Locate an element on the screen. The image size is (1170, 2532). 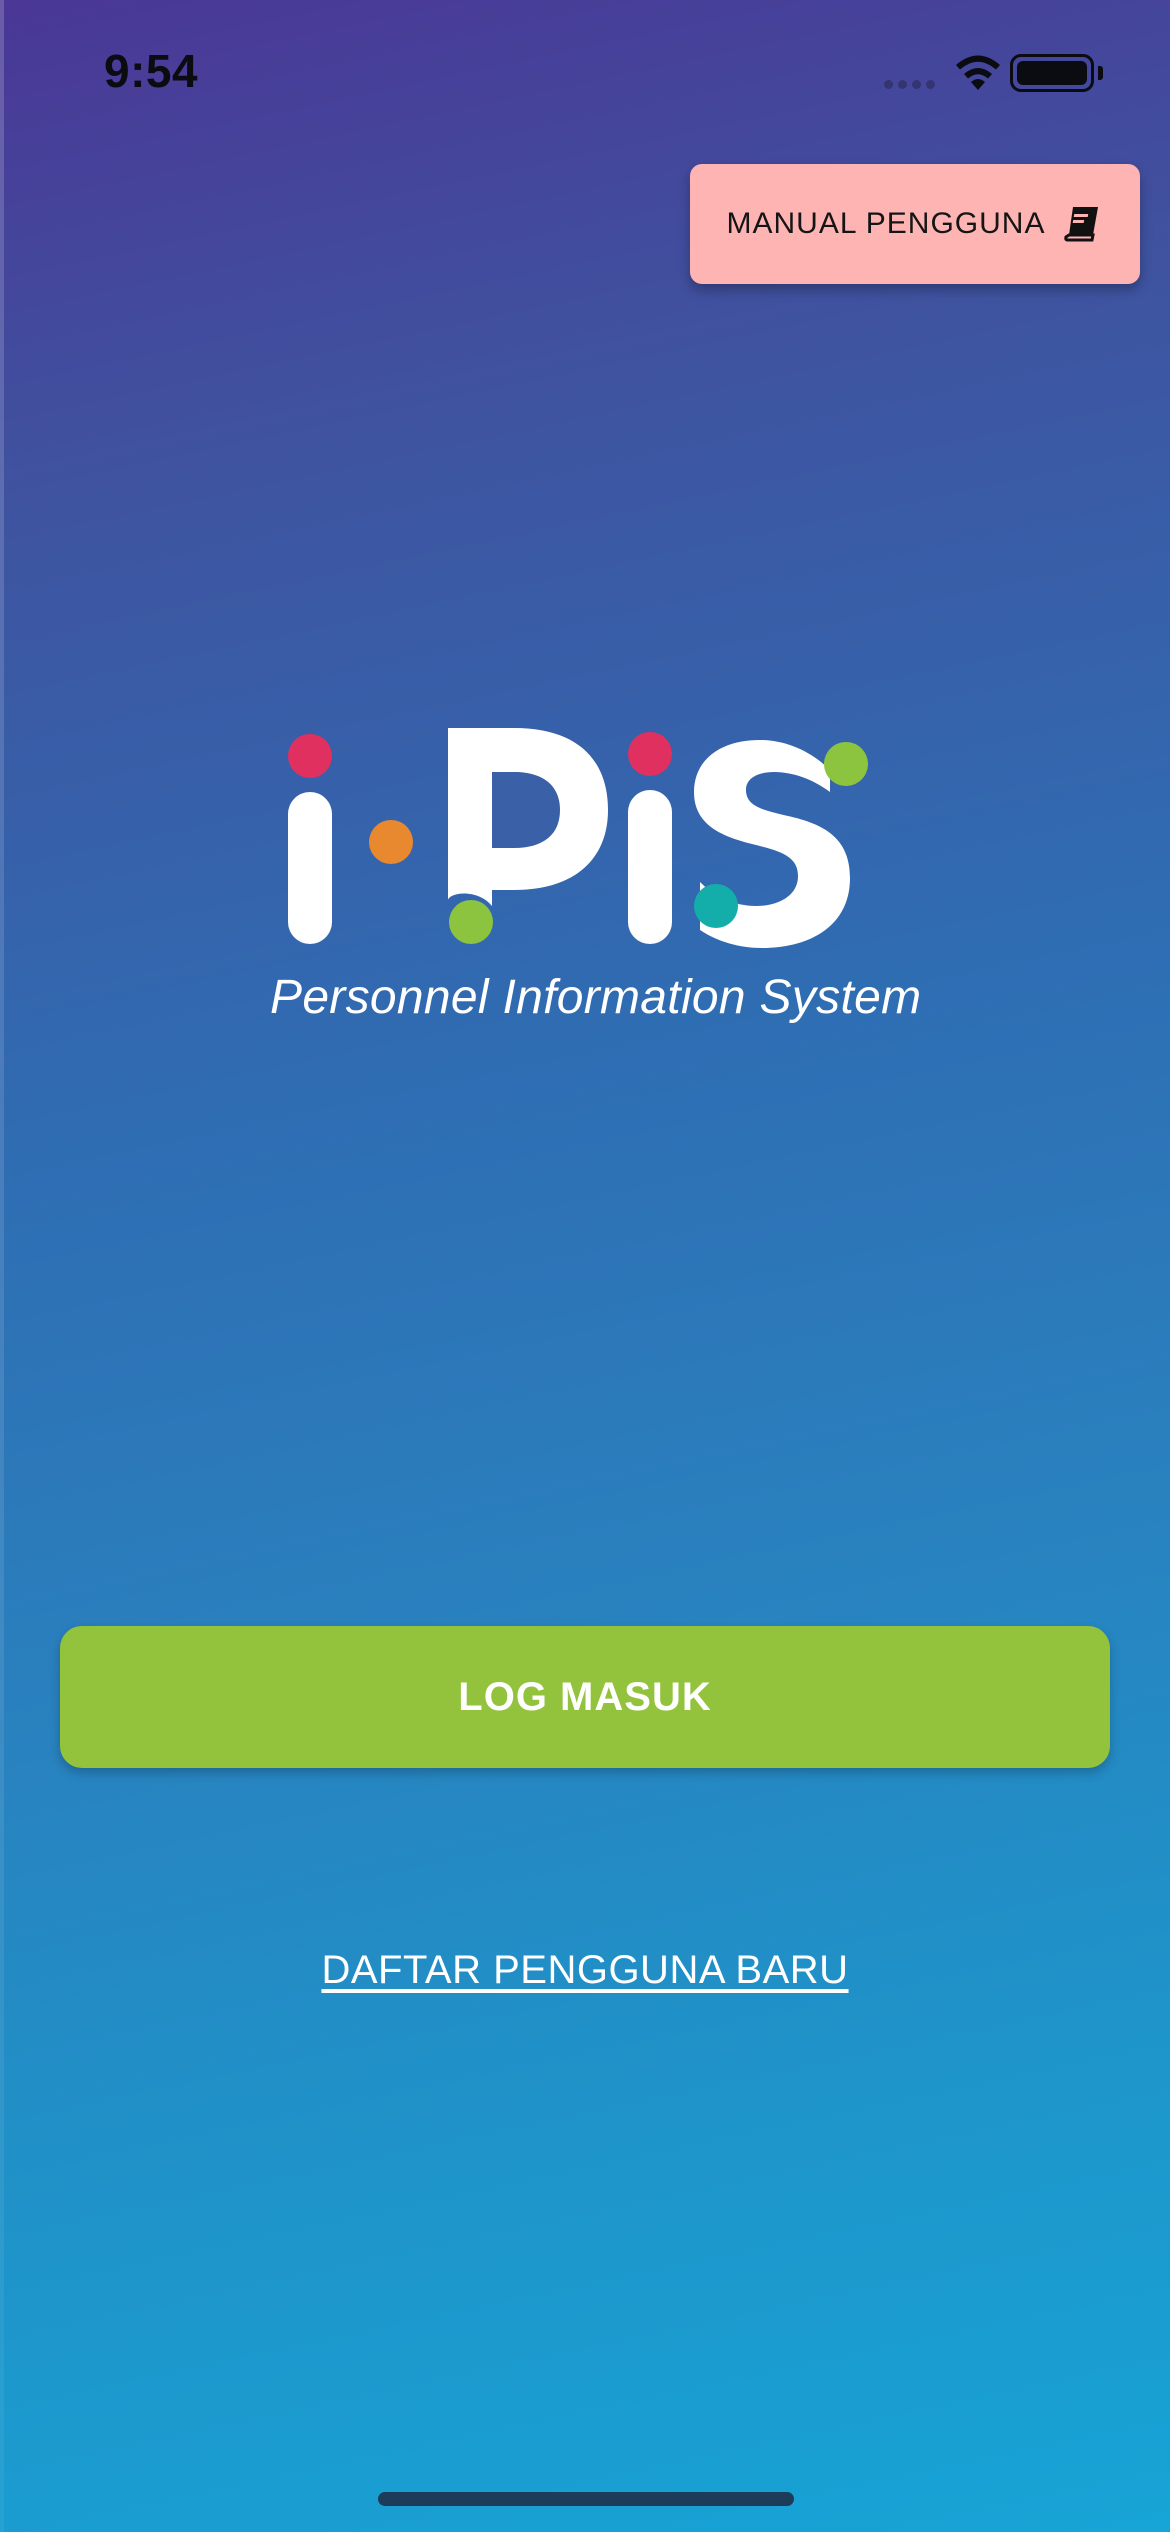
ipis-logo: Personnel Information System is located at coordinates (596, 880).